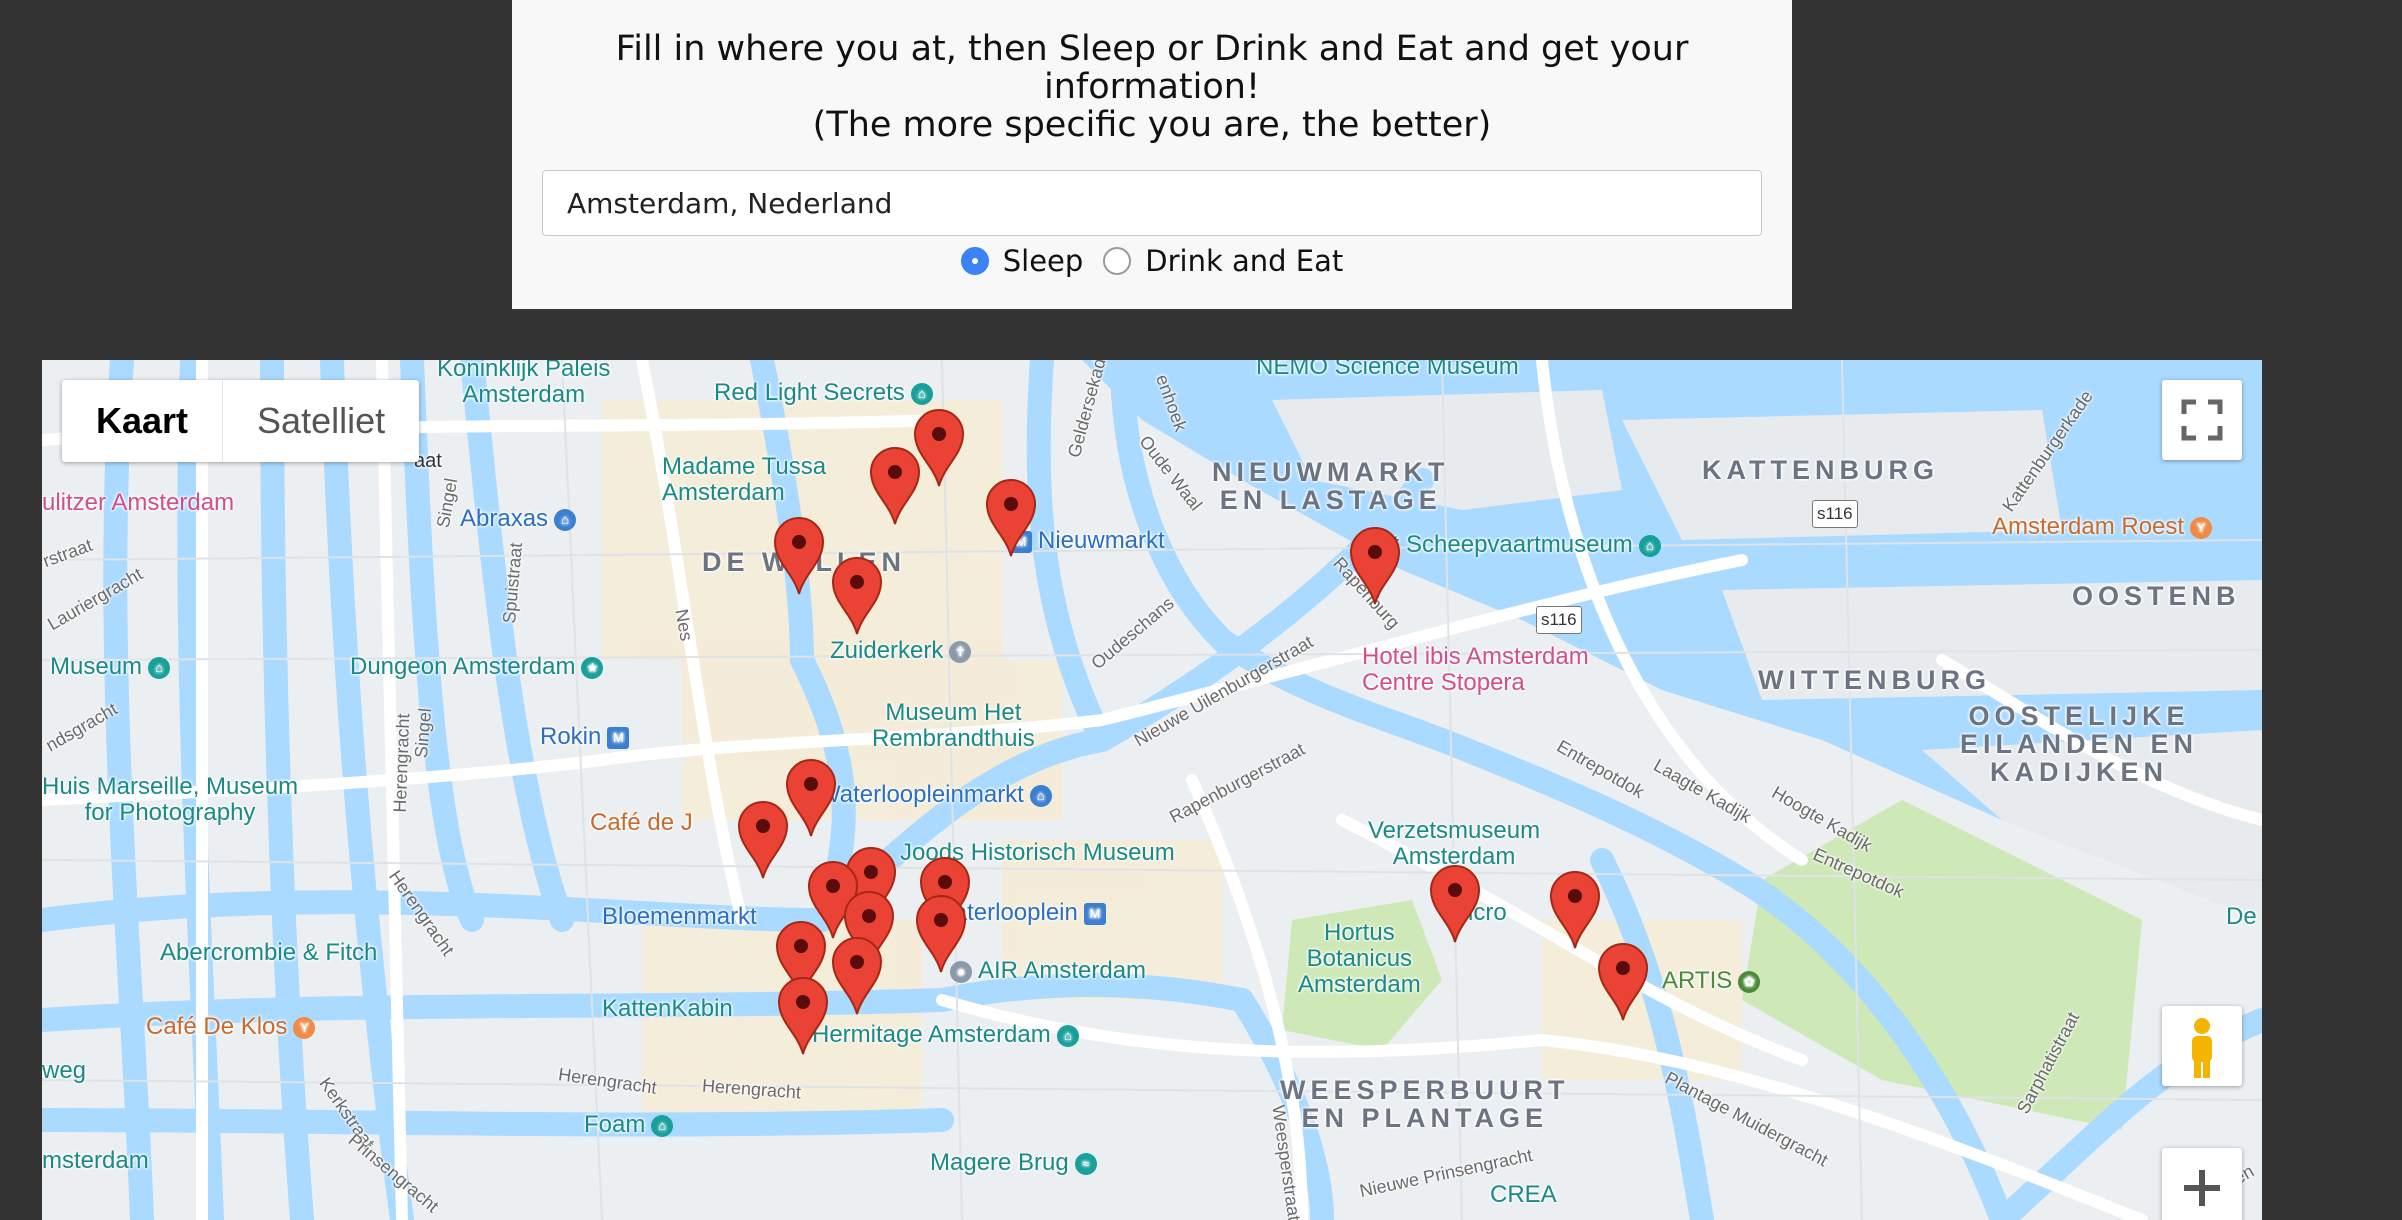 This screenshot has width=2402, height=1220. Describe the element at coordinates (304, 1027) in the screenshot. I see `restaurant-icon: Y` at that location.